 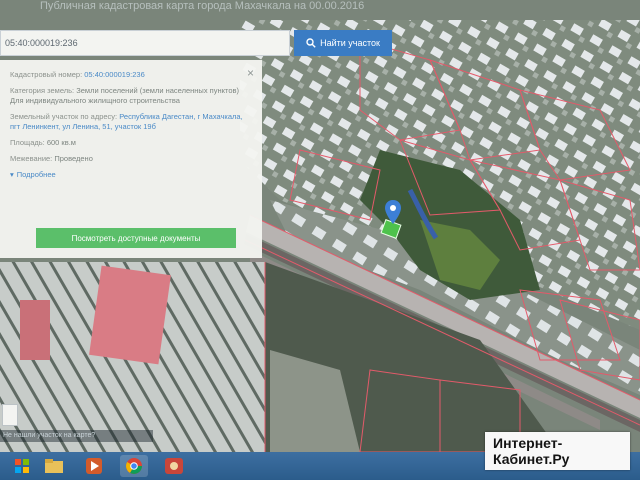 What do you see at coordinates (136, 238) in the screenshot?
I see `view-documents-button: Посмотреть доступные документы` at bounding box center [136, 238].